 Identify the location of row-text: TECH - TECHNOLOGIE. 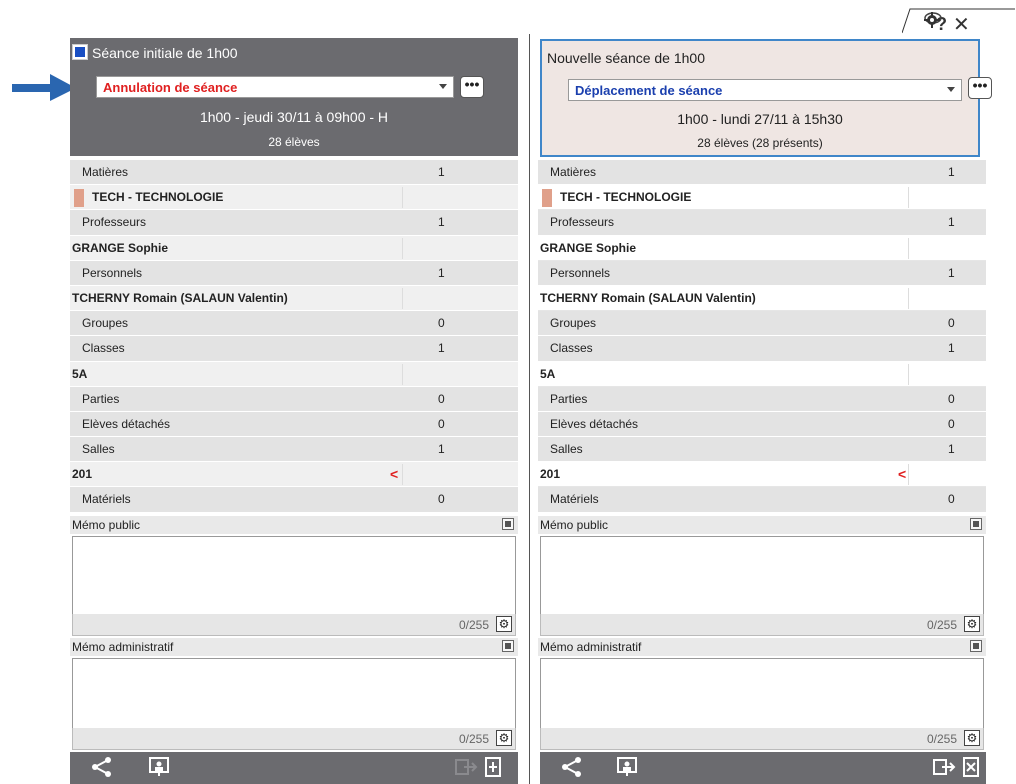
(158, 197).